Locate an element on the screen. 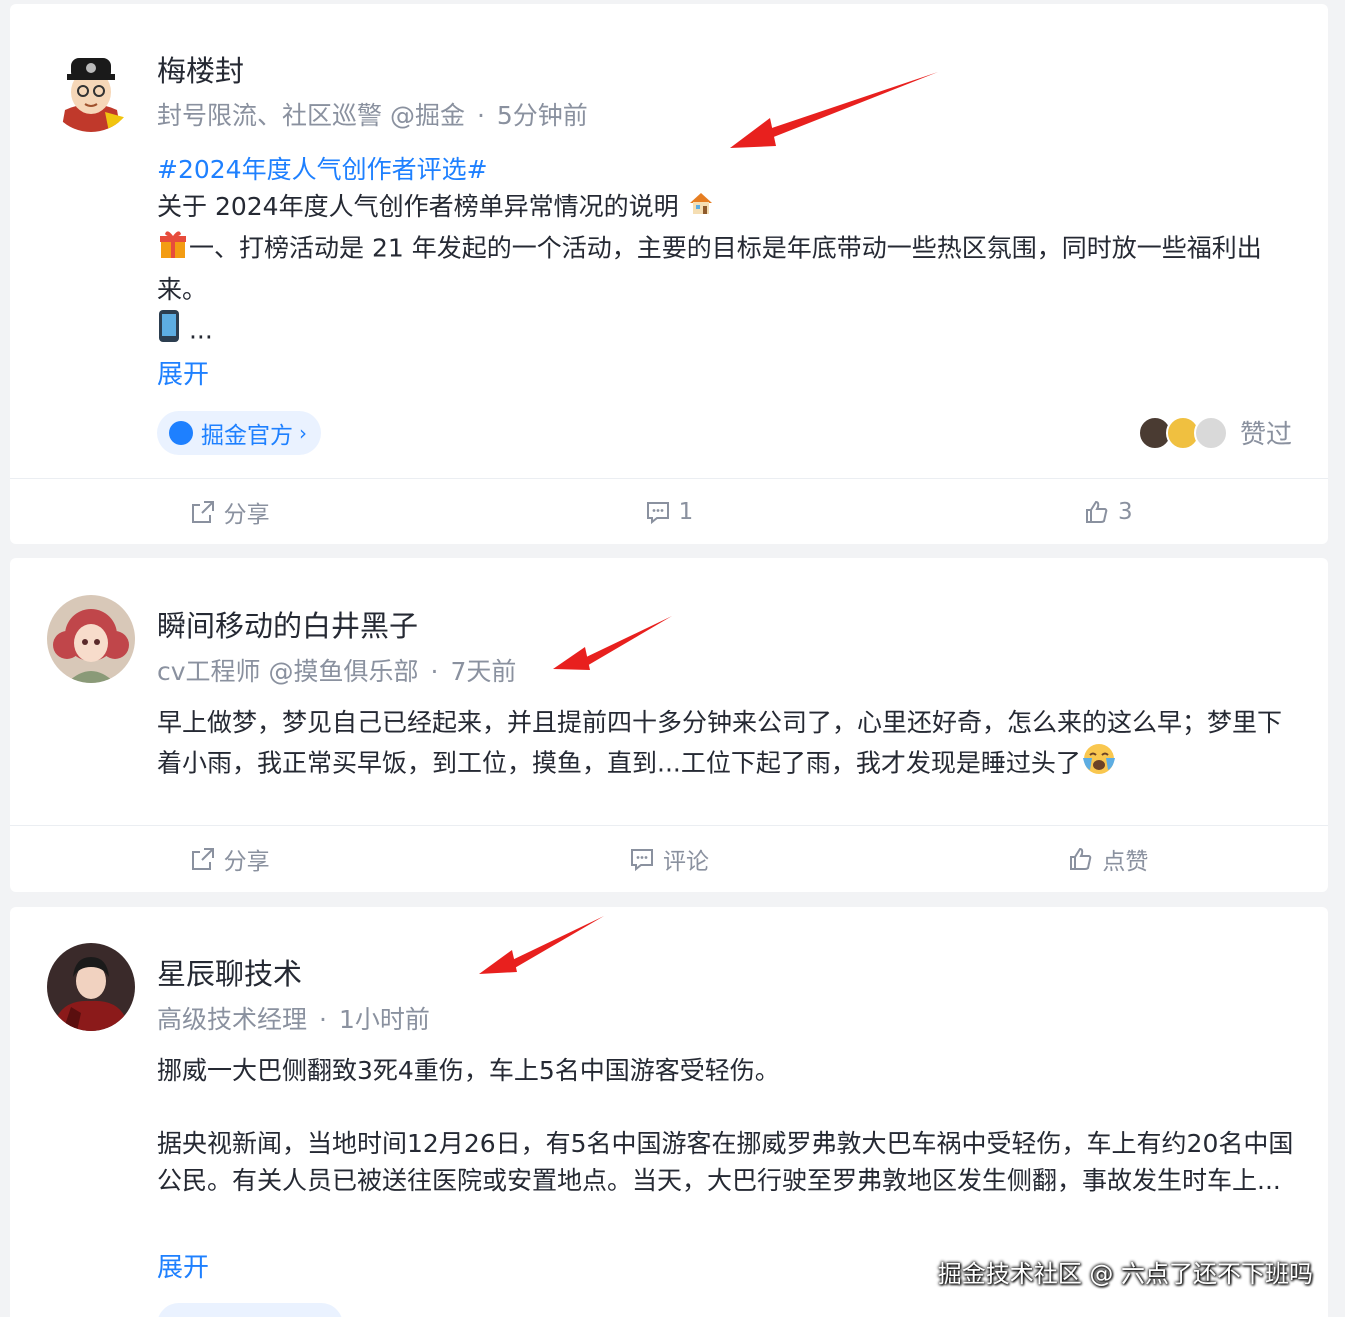 Image resolution: width=1345 pixels, height=1317 pixels. author-meta: 高级技术经理 · 1小时前 is located at coordinates (293, 1018).